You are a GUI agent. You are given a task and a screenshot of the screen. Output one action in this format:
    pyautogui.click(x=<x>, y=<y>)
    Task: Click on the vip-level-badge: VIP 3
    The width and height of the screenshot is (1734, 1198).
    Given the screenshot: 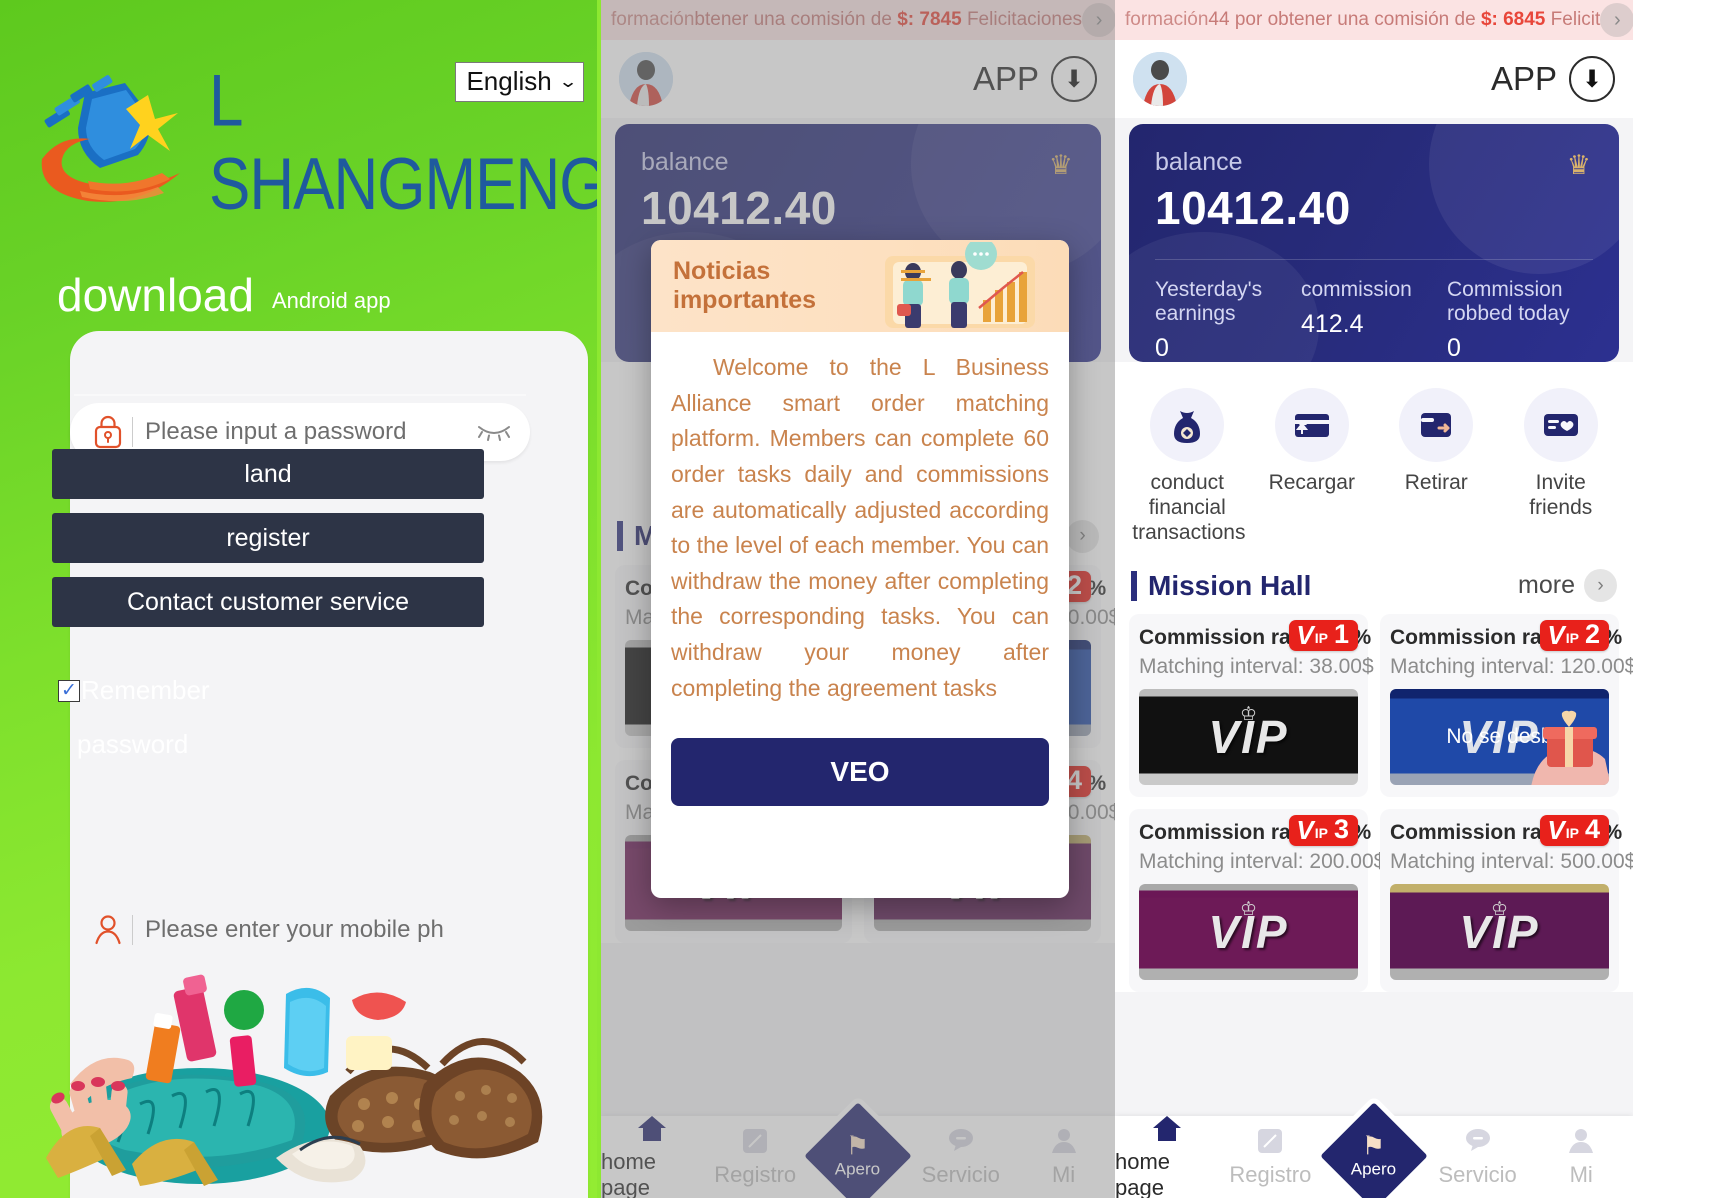 What is the action you would take?
    pyautogui.click(x=1323, y=830)
    